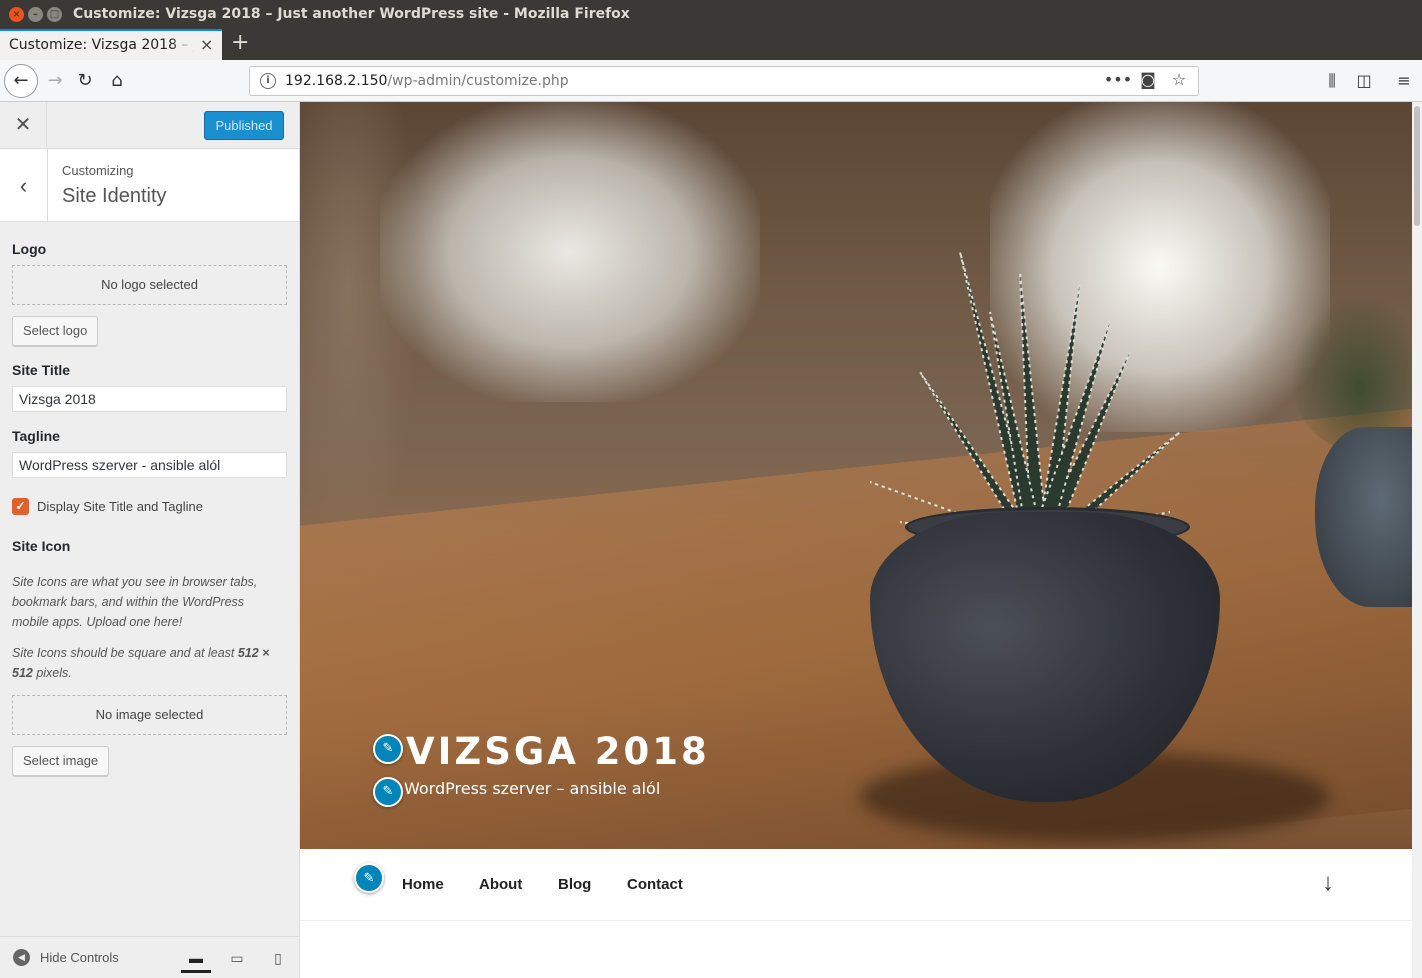 This screenshot has width=1422, height=978. Describe the element at coordinates (558, 751) in the screenshot. I see `preview-site-title: VIZSGA 2018` at that location.